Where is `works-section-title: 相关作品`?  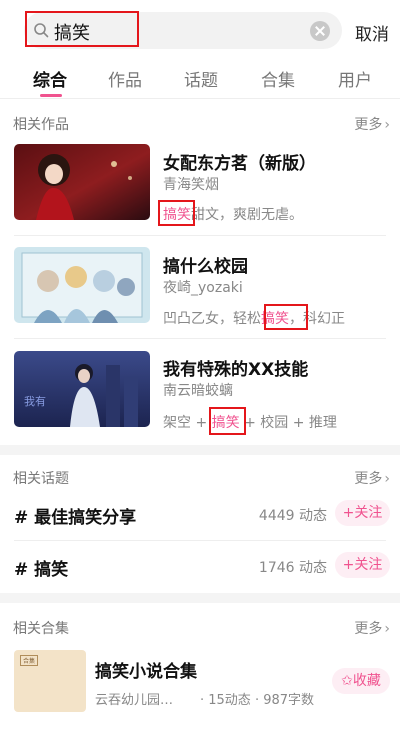 works-section-title: 相关作品 is located at coordinates (41, 125).